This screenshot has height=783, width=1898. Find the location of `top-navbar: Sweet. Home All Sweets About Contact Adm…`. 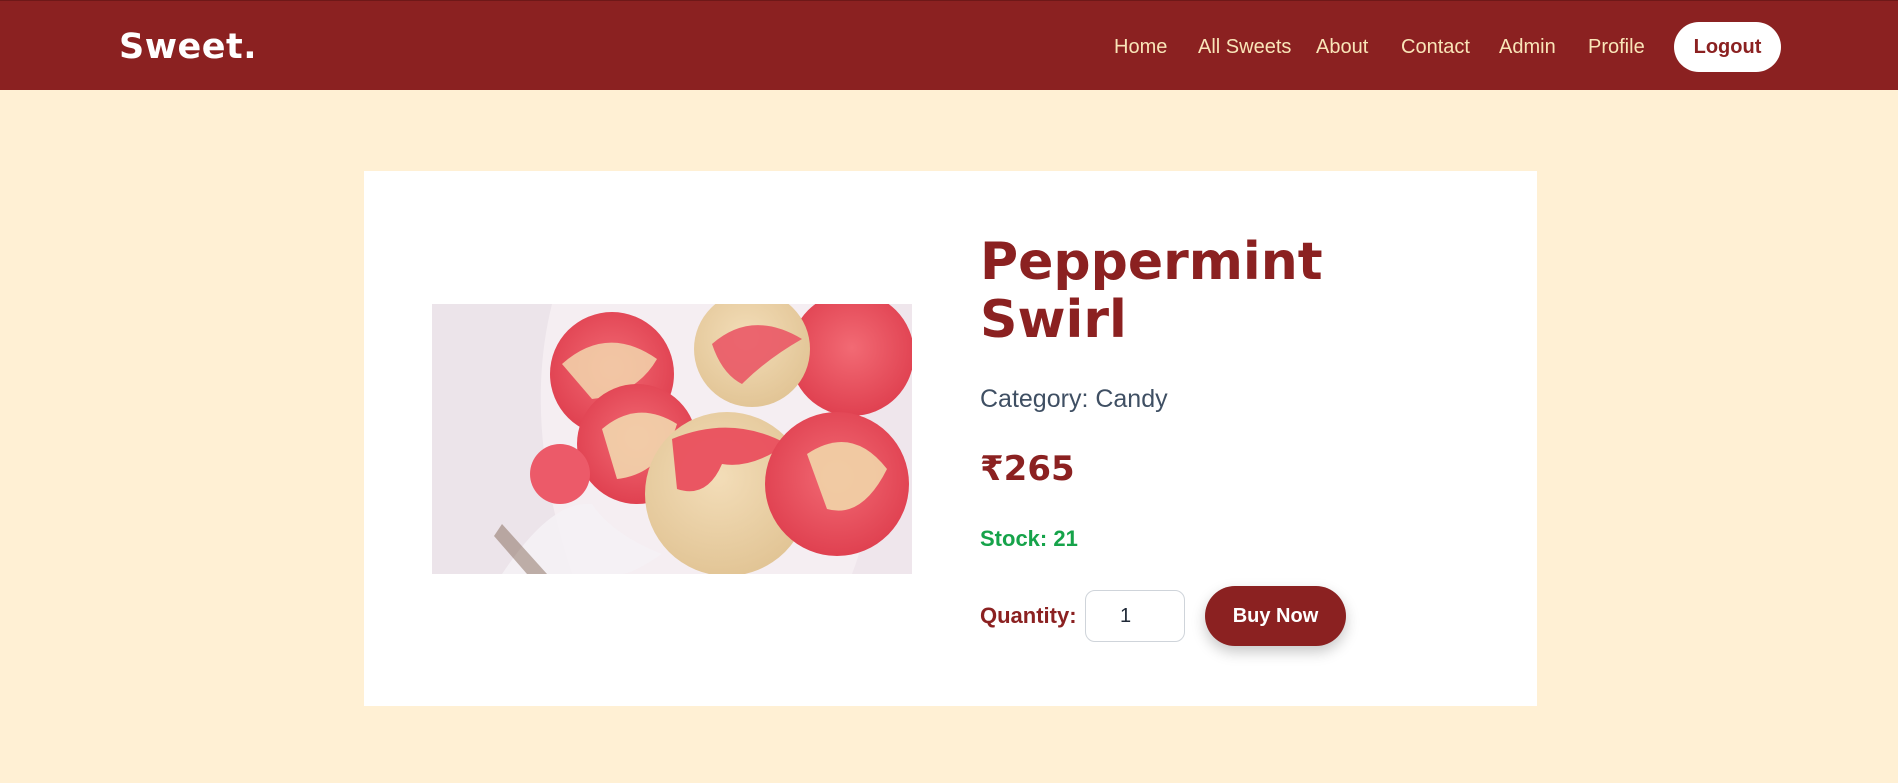

top-navbar: Sweet. Home All Sweets About Contact Adm… is located at coordinates (949, 45).